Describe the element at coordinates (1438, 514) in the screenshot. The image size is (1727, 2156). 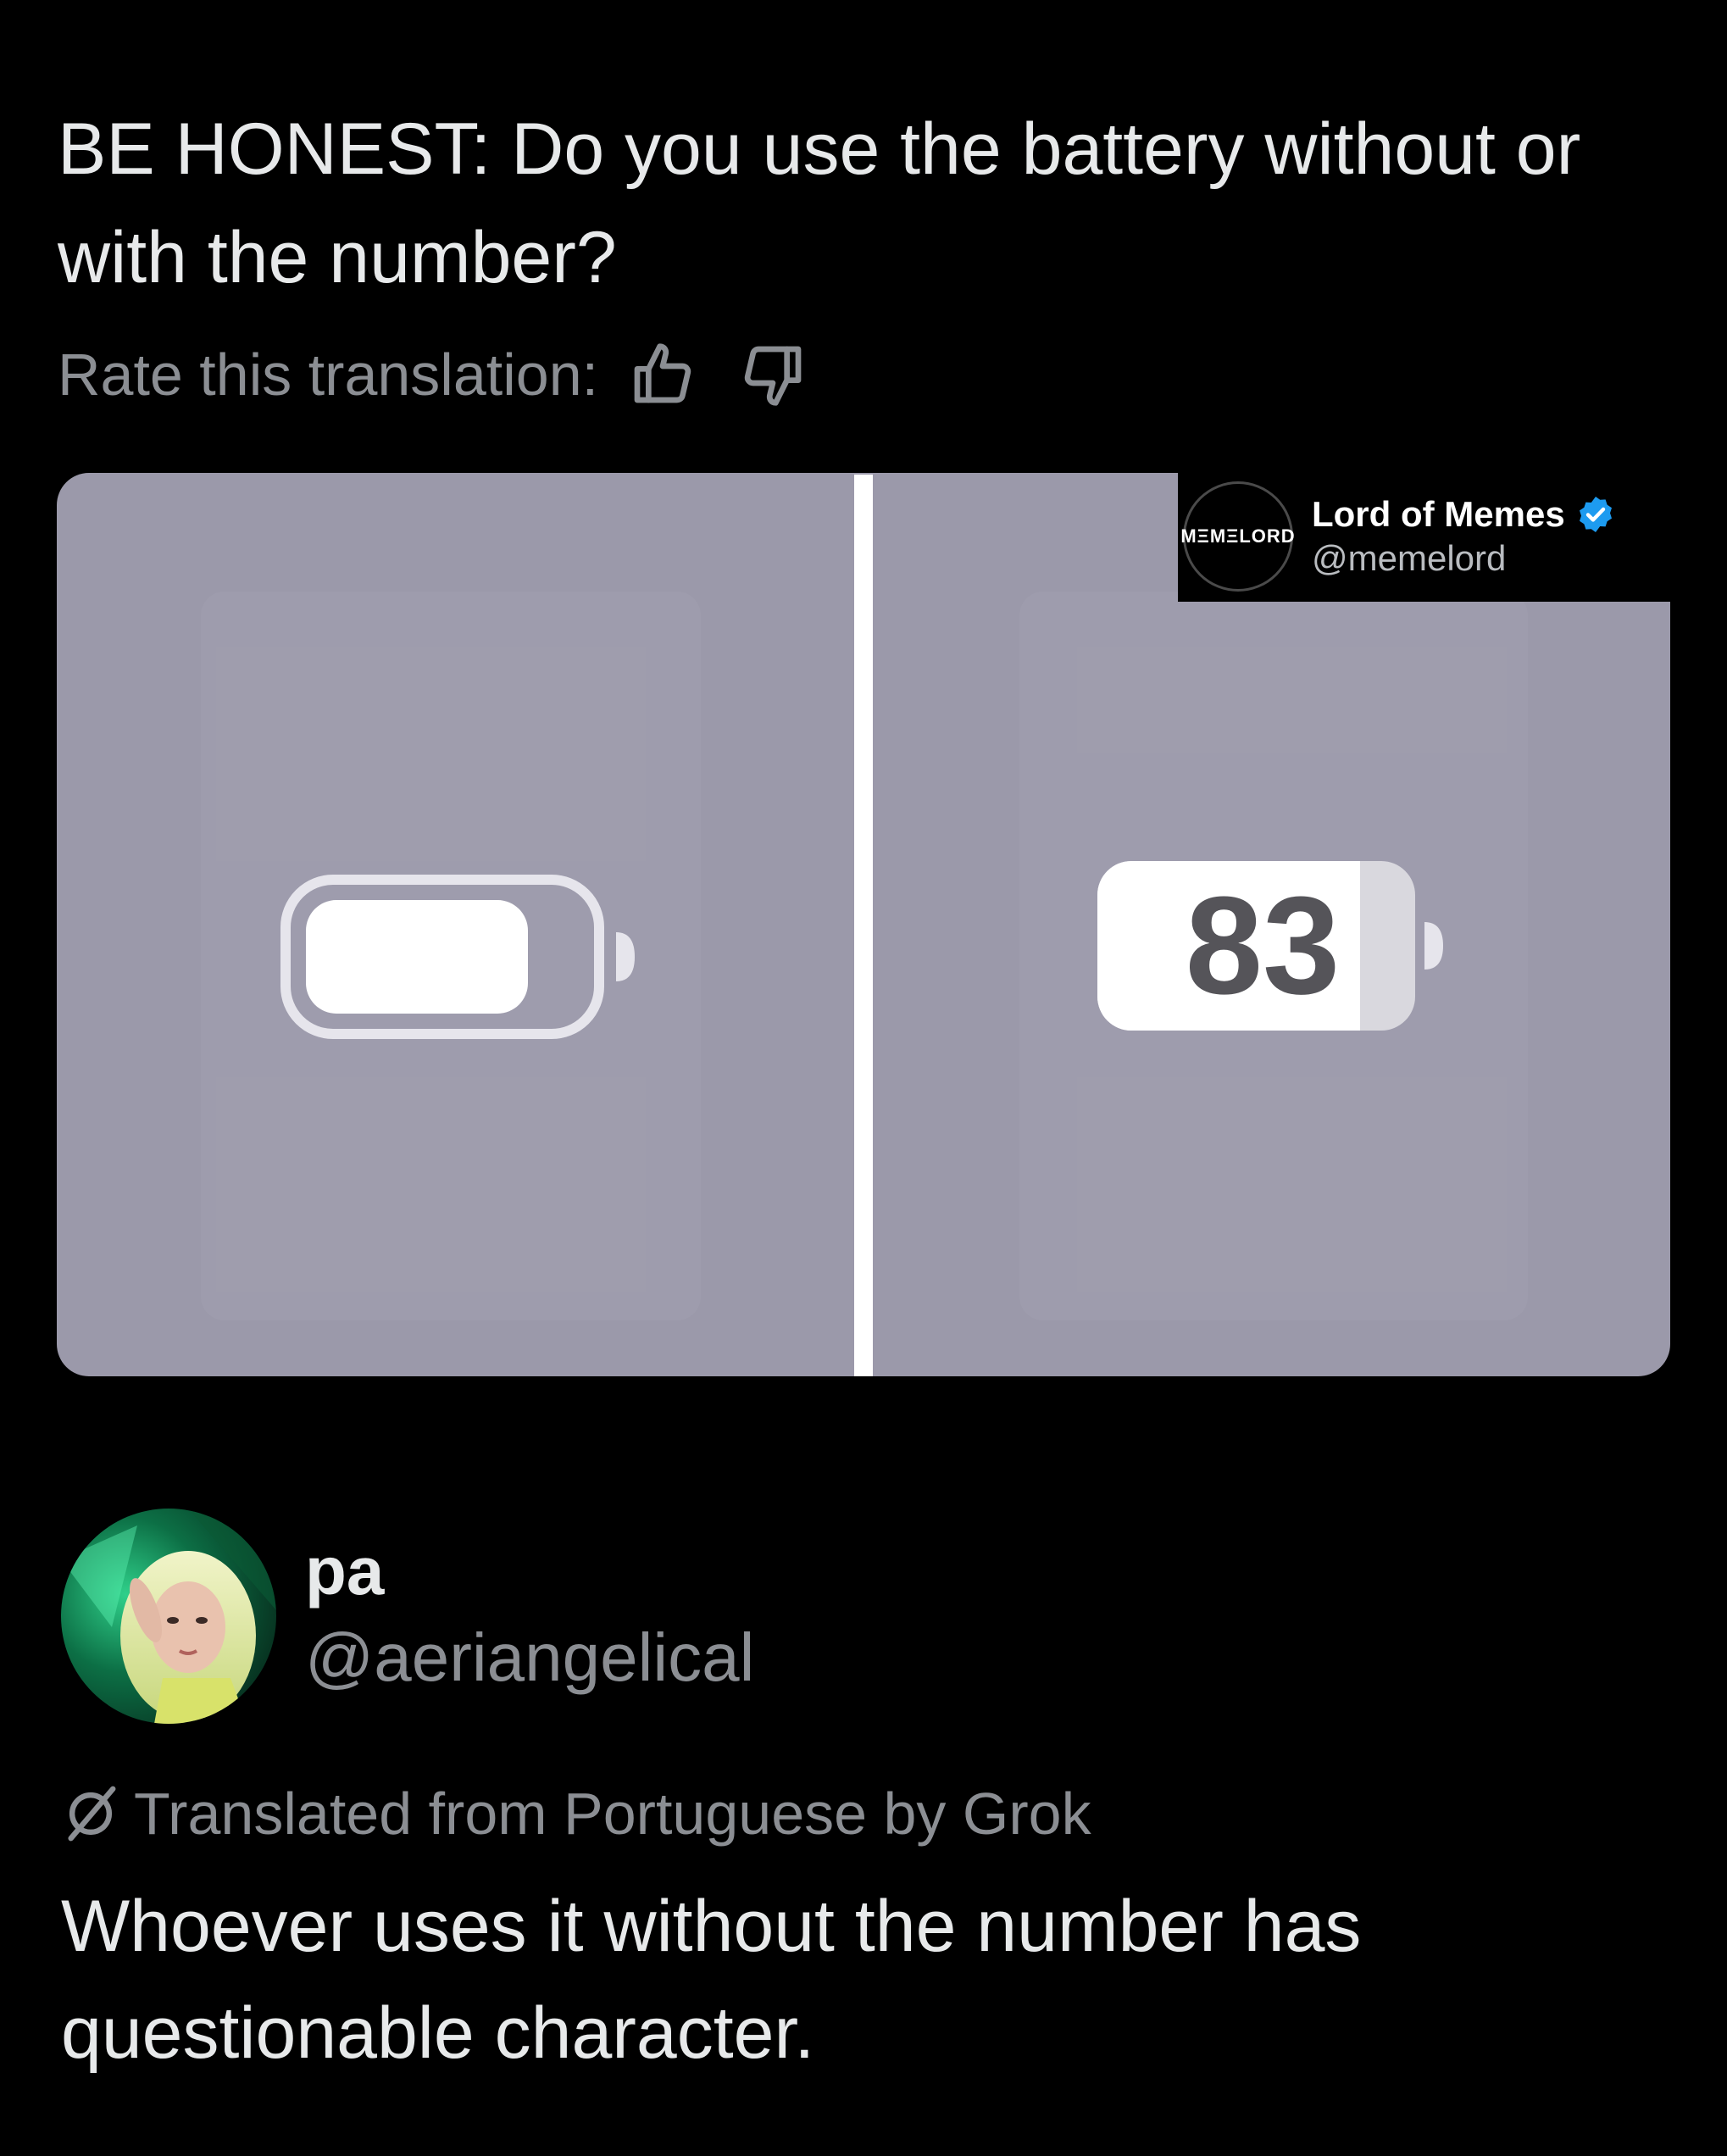
I see `watermark-name: Lord of Memes` at that location.